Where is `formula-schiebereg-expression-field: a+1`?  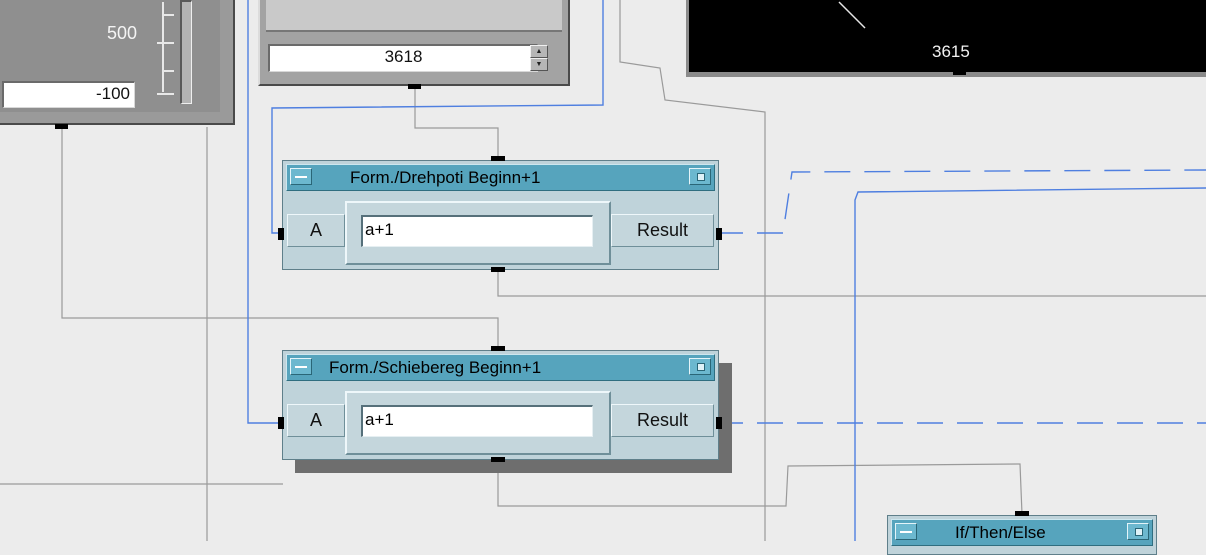 formula-schiebereg-expression-field: a+1 is located at coordinates (477, 421).